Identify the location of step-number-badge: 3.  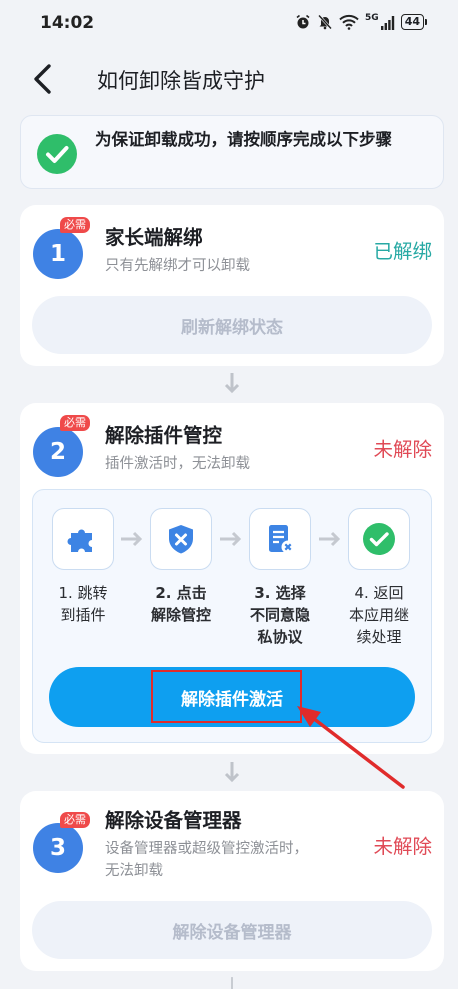
(58, 848).